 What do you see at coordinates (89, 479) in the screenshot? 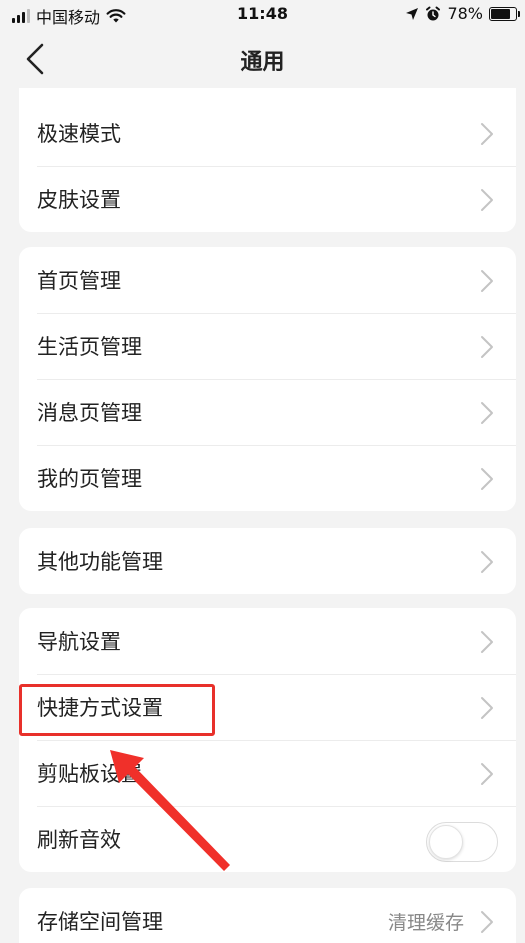
I see `row-label: 我的页管理` at bounding box center [89, 479].